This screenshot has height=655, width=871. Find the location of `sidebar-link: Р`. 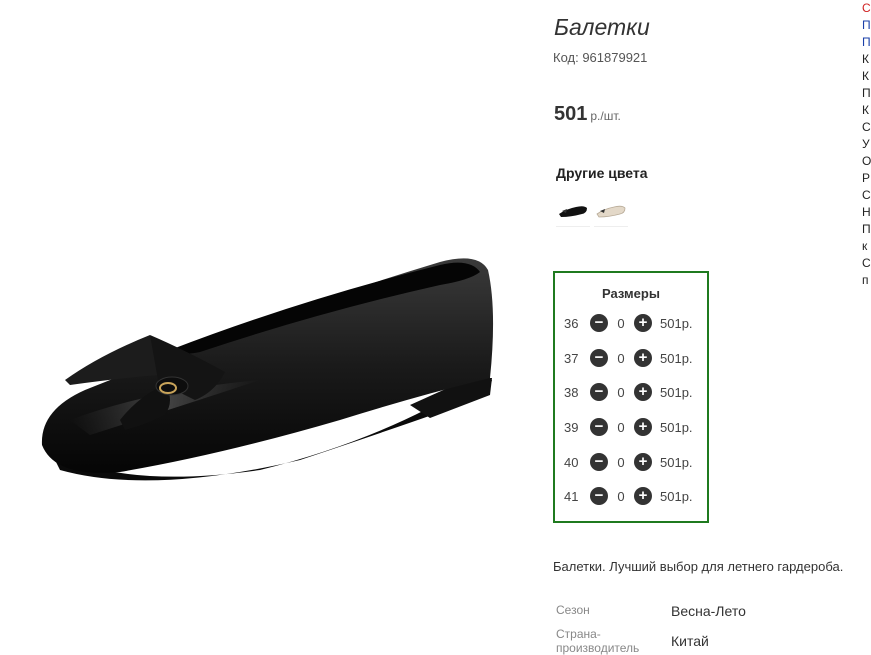

sidebar-link: Р is located at coordinates (866, 178).